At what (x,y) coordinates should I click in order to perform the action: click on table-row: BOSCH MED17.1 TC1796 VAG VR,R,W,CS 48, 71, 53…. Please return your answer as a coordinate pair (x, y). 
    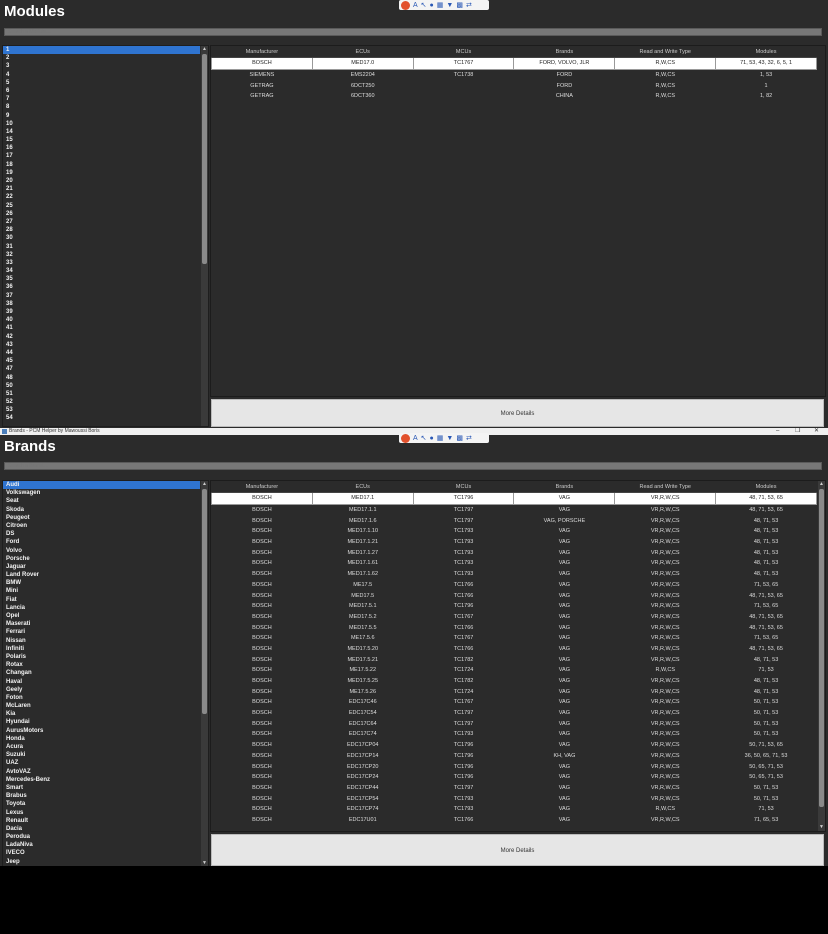
    Looking at the image, I should click on (514, 498).